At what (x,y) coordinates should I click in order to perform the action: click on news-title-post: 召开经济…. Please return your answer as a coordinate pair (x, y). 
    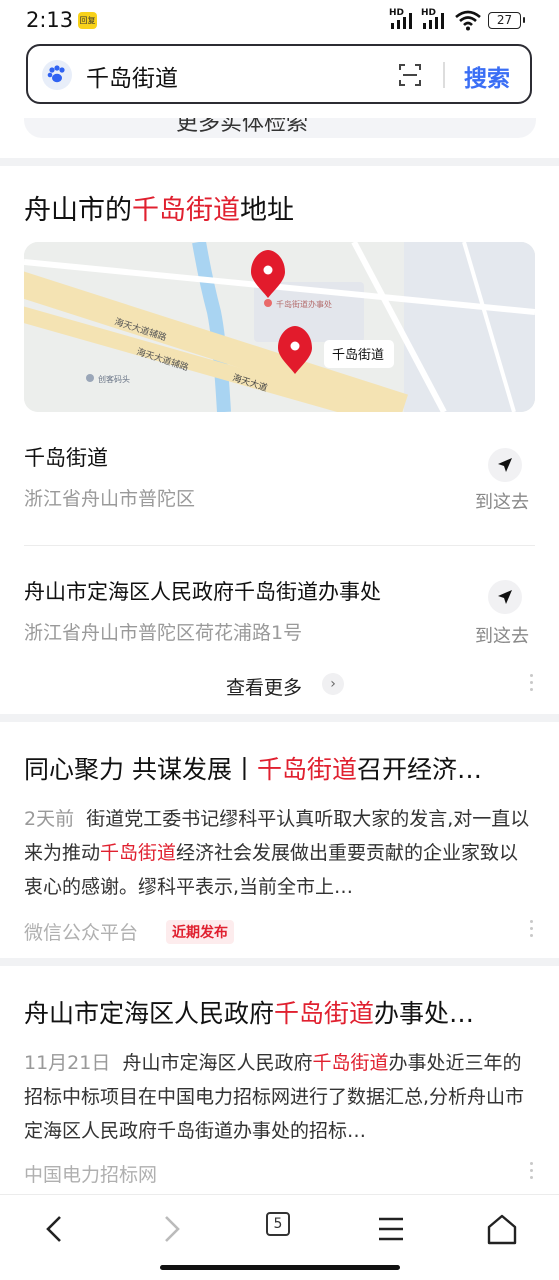
    Looking at the image, I should click on (419, 769).